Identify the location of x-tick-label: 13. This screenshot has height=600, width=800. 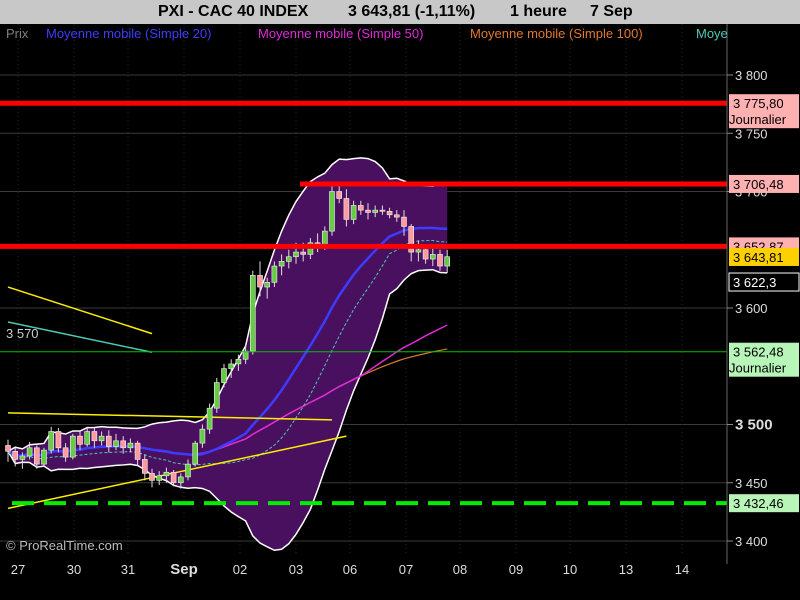
(626, 569).